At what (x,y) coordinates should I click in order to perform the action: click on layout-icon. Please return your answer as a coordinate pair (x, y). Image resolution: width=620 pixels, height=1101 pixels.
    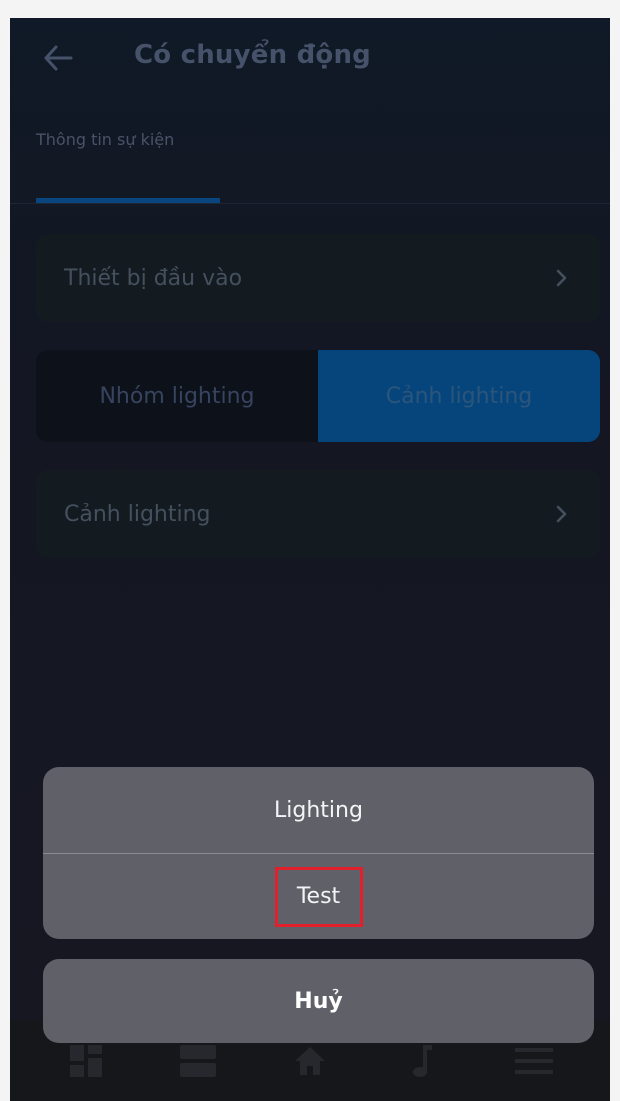
    Looking at the image, I should click on (198, 1061).